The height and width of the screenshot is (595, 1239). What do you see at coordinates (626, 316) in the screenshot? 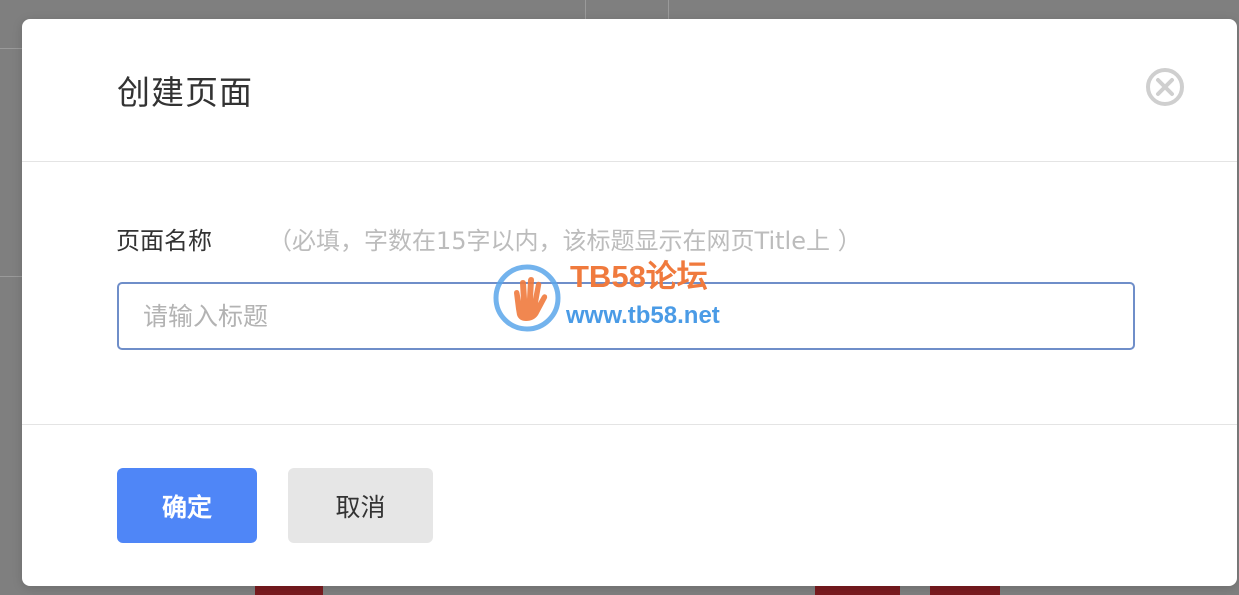
I see `page-title-input` at bounding box center [626, 316].